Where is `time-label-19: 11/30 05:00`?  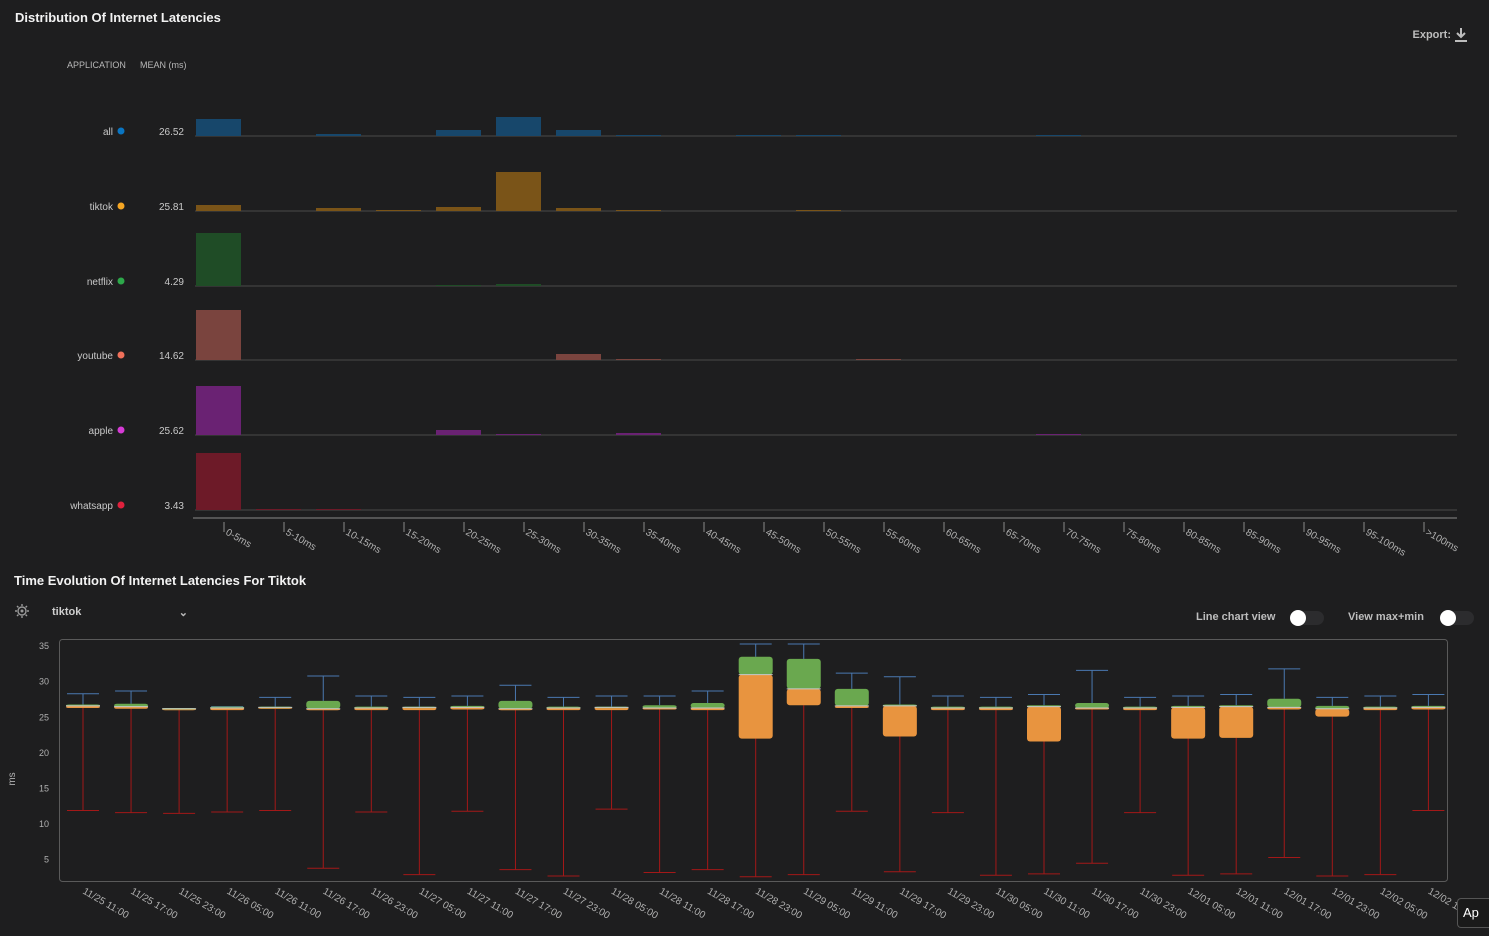 time-label-19: 11/30 05:00 is located at coordinates (1018, 904).